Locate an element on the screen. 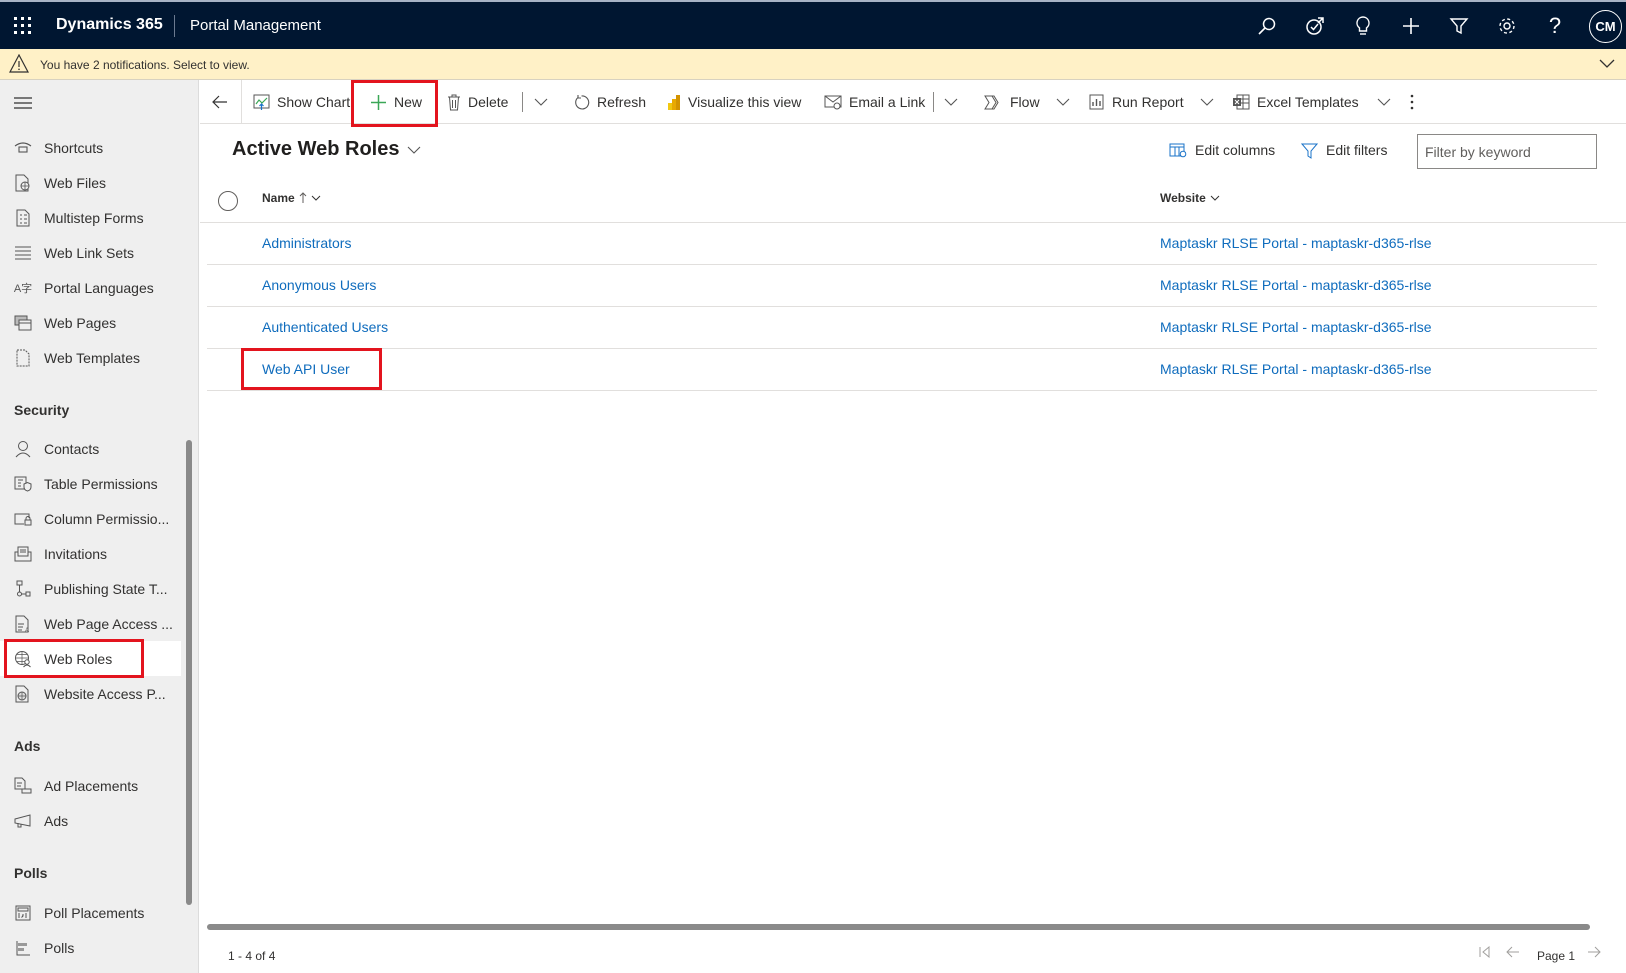 Image resolution: width=1626 pixels, height=973 pixels. row-name-link: Anonymous Users is located at coordinates (319, 285).